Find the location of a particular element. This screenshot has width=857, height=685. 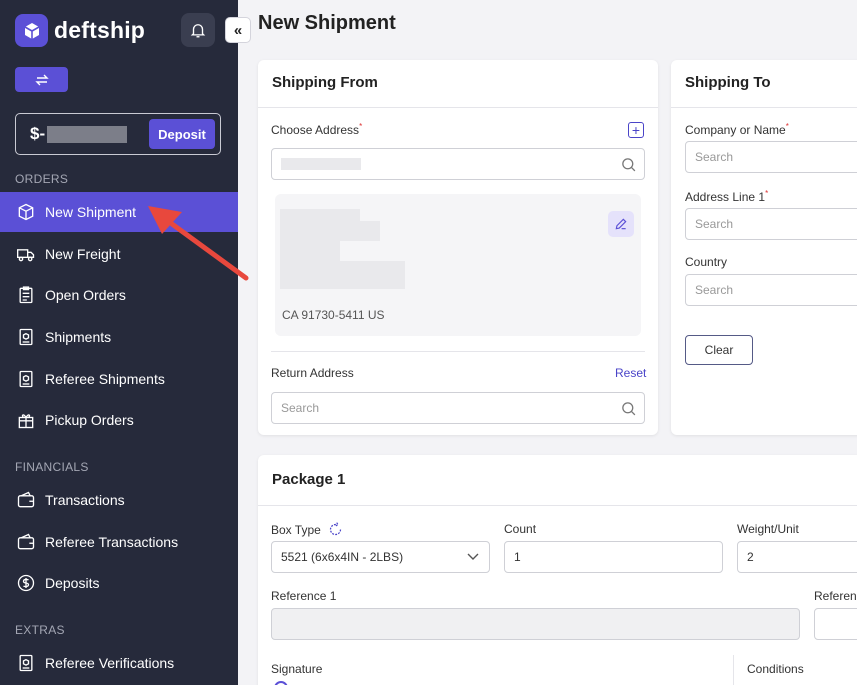

sidebar-item-label: Referee Shipments is located at coordinates (105, 379).